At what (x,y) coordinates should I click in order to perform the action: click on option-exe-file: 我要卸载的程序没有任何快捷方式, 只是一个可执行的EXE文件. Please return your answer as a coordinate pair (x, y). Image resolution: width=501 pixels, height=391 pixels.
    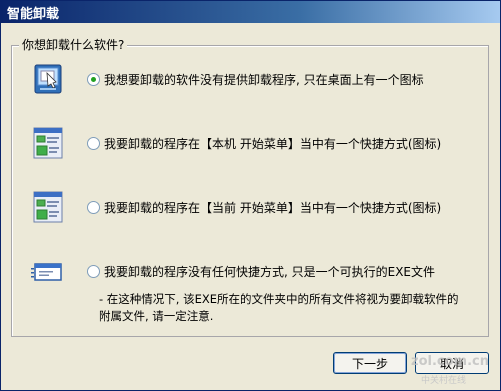
    Looking at the image, I should click on (232, 271).